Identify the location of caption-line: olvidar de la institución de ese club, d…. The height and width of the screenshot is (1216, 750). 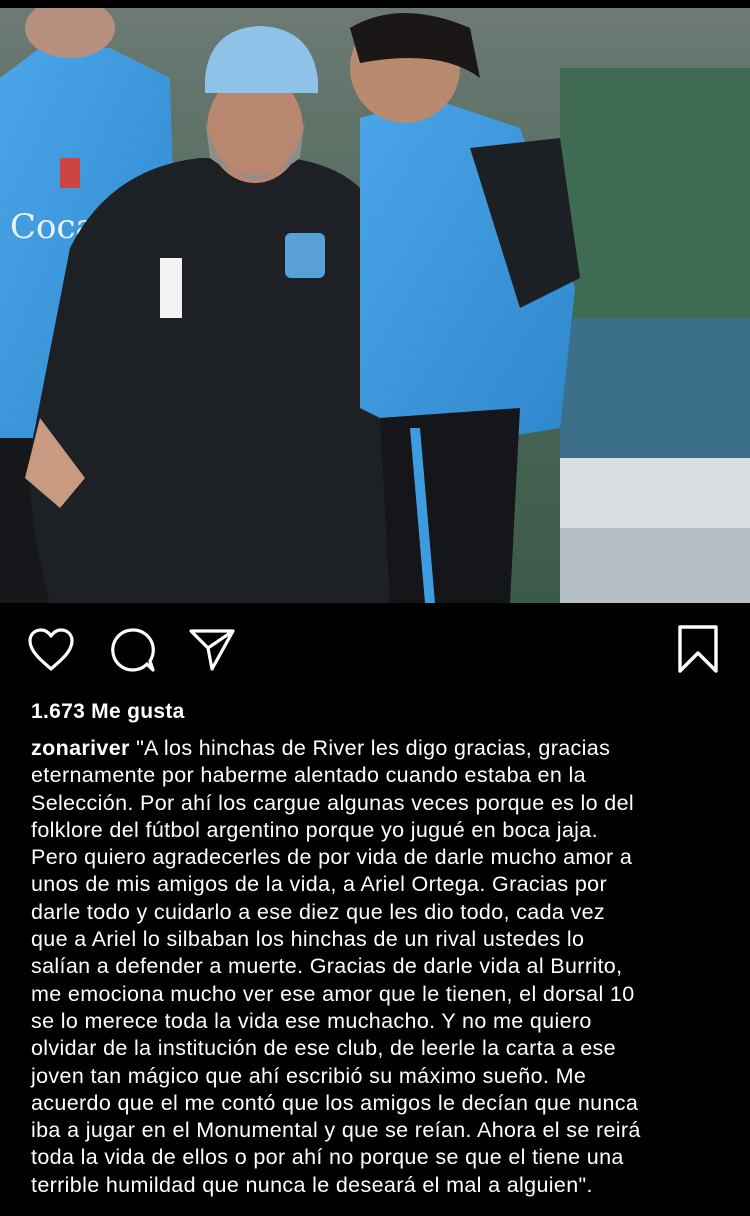
(323, 1048).